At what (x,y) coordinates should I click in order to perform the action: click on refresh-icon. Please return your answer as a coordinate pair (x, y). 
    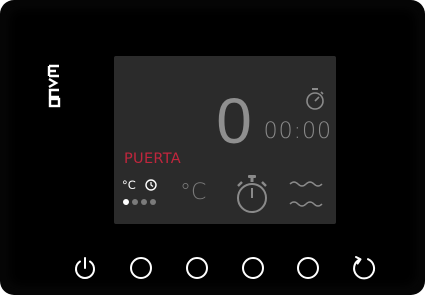
    Looking at the image, I should click on (364, 268).